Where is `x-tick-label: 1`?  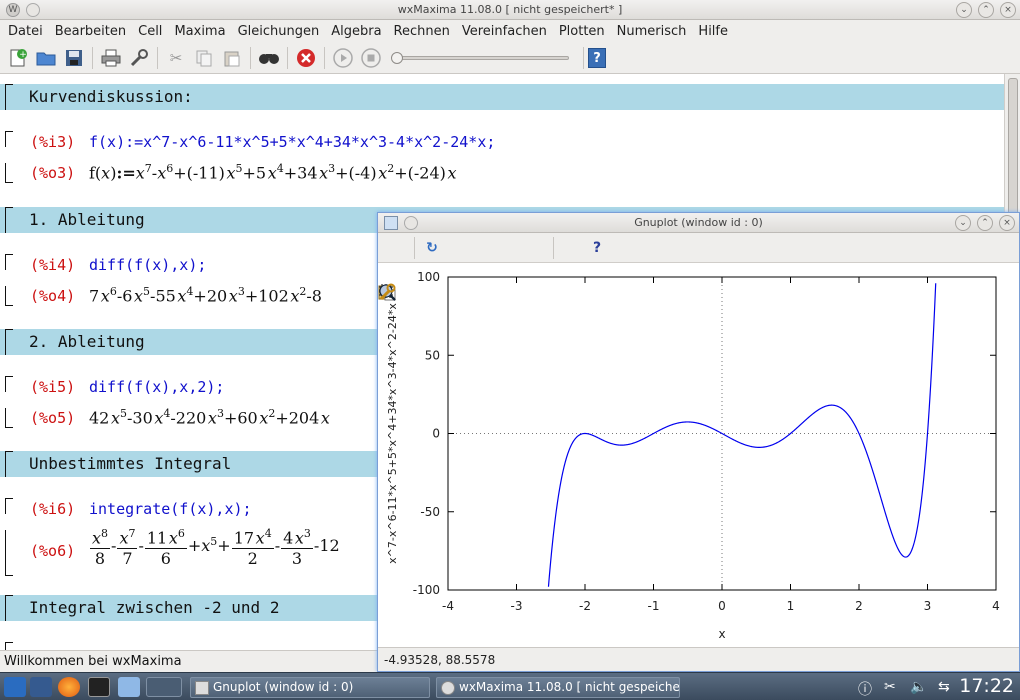 x-tick-label: 1 is located at coordinates (791, 606).